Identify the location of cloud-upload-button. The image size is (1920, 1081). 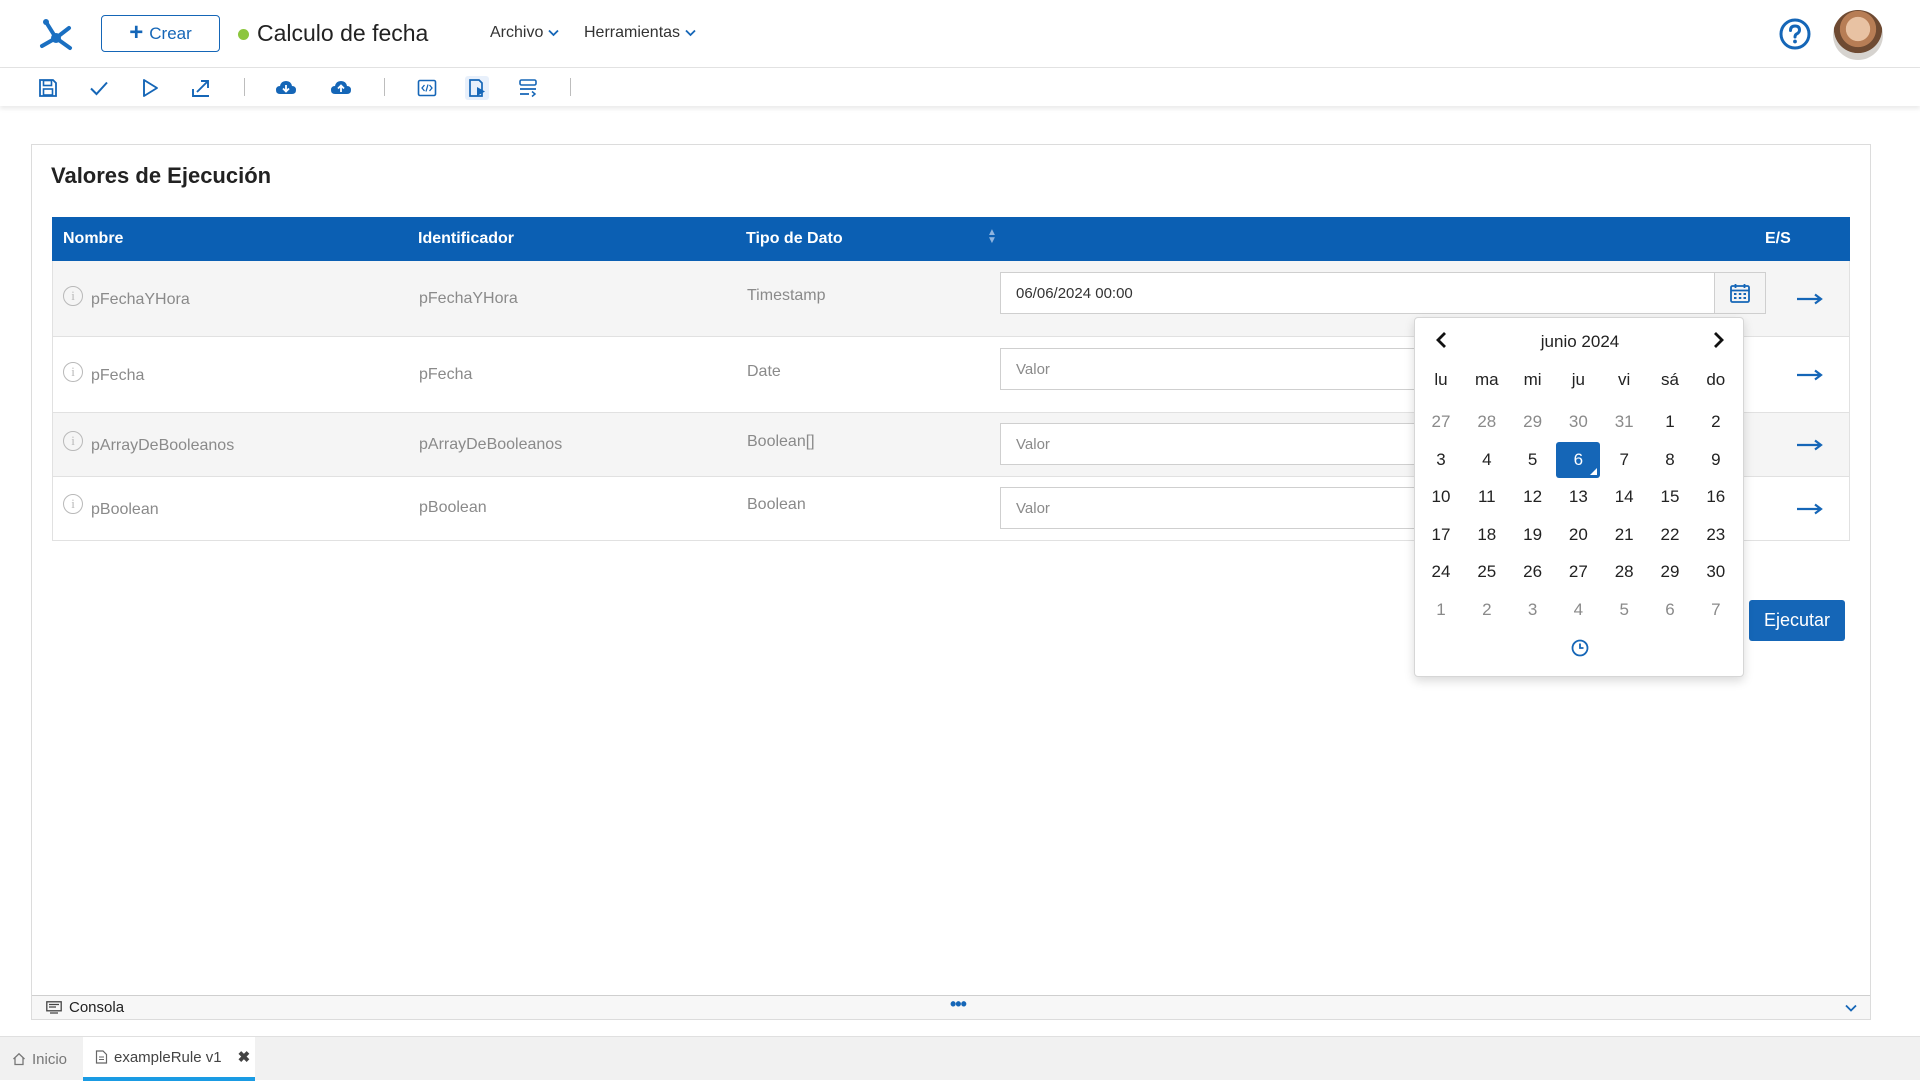
(341, 88).